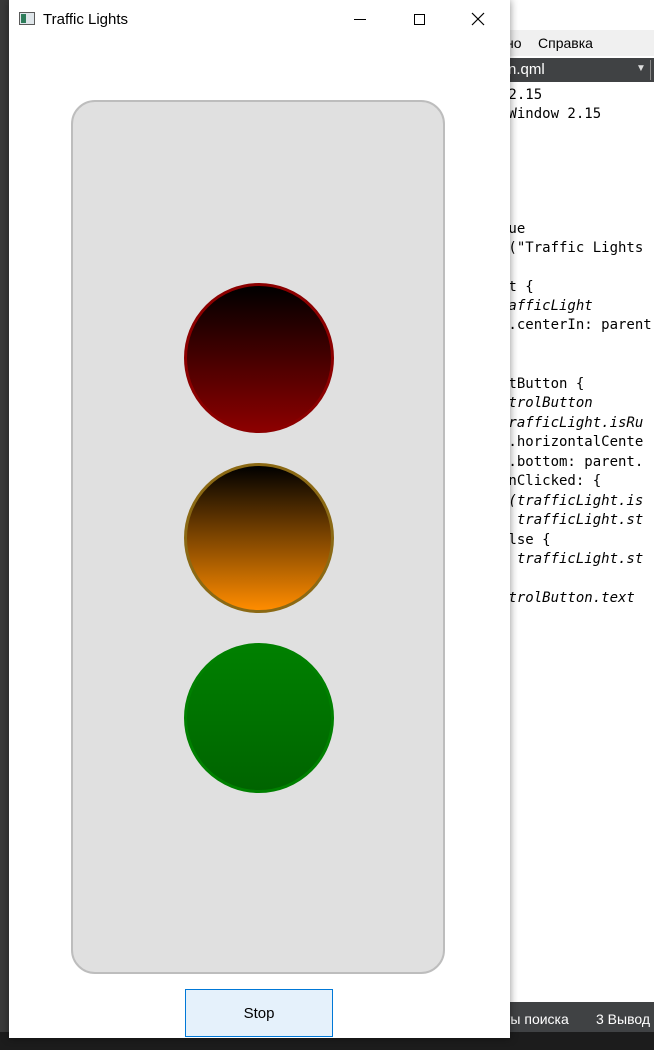 This screenshot has width=654, height=1050. What do you see at coordinates (546, 306) in the screenshot?
I see `code-line: rafficLight` at bounding box center [546, 306].